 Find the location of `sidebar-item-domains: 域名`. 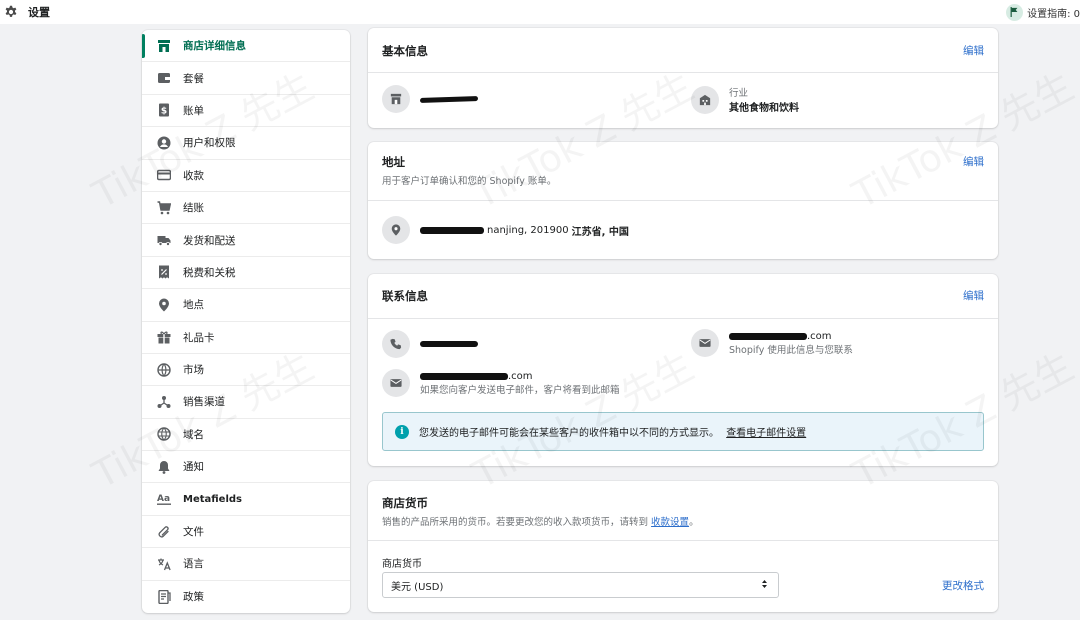

sidebar-item-domains: 域名 is located at coordinates (246, 435).